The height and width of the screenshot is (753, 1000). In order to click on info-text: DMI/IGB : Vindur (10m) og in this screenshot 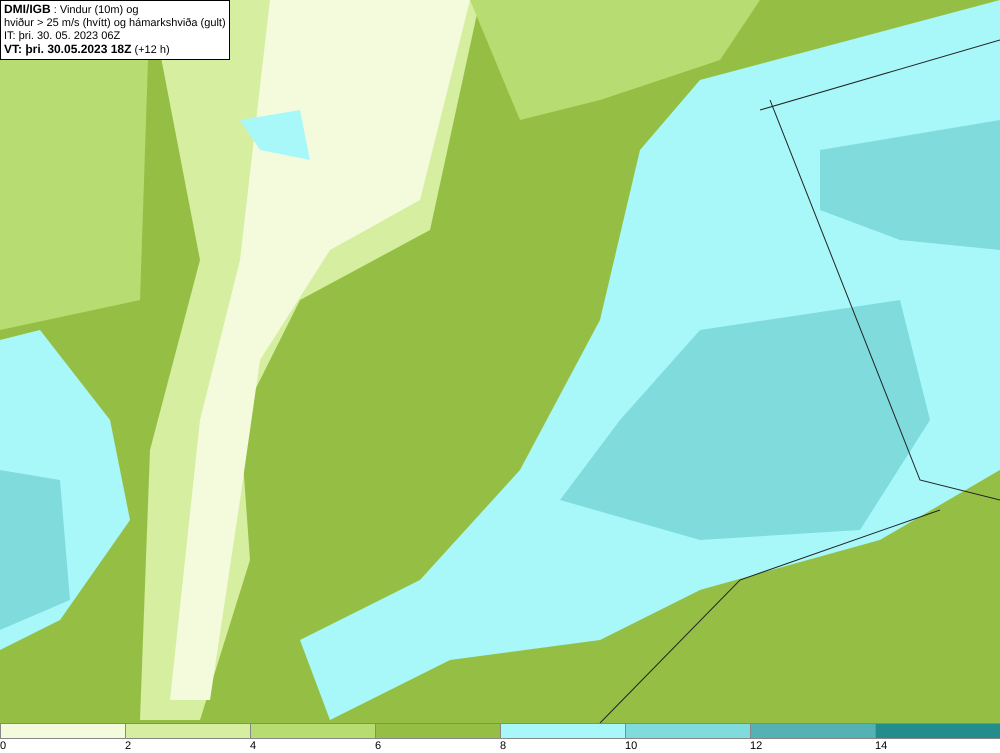, I will do `click(72, 10)`.